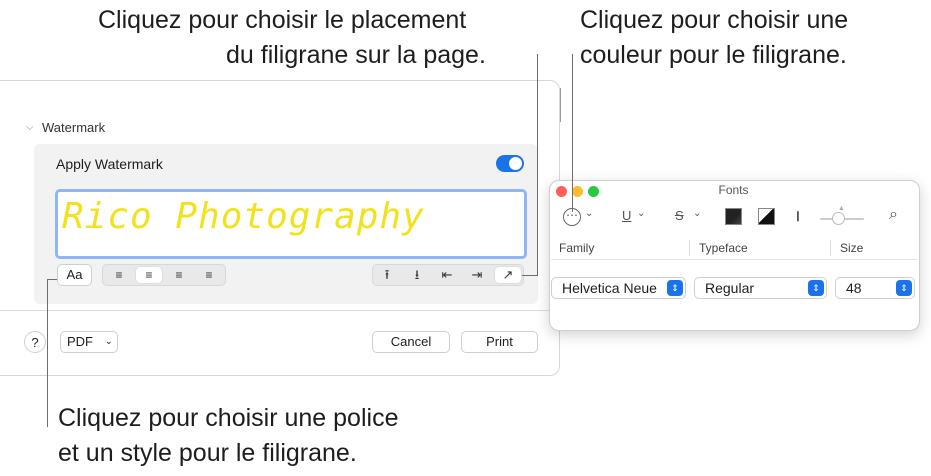 This screenshot has width=931, height=476. I want to click on spacing-icon: Ⅰ, so click(798, 217).